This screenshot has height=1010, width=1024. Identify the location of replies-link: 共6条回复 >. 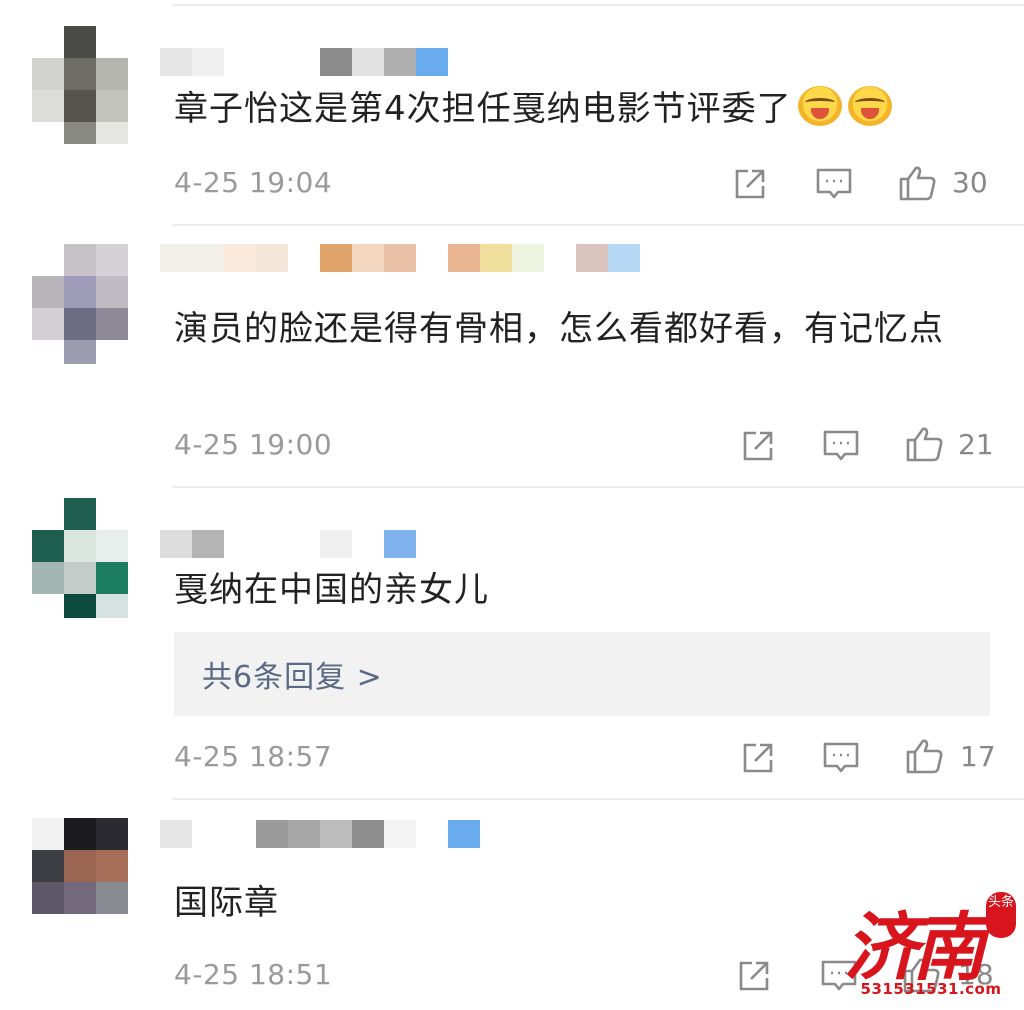
(582, 674).